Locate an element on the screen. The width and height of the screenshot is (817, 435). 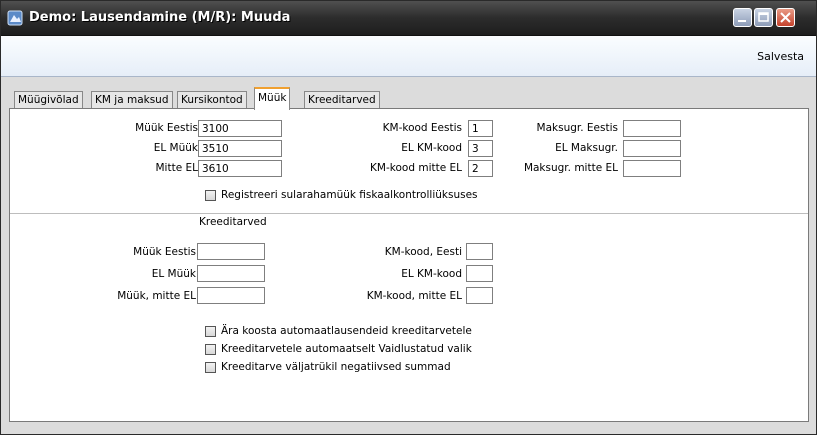
km-kood-mitte-el-field: 2 is located at coordinates (480, 168).